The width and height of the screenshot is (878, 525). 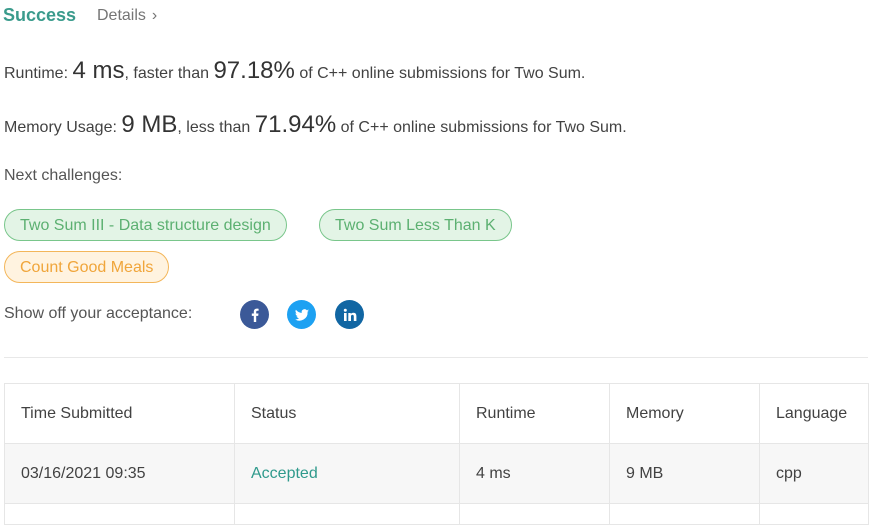 I want to click on column-header-memory: Memory, so click(x=684, y=413).